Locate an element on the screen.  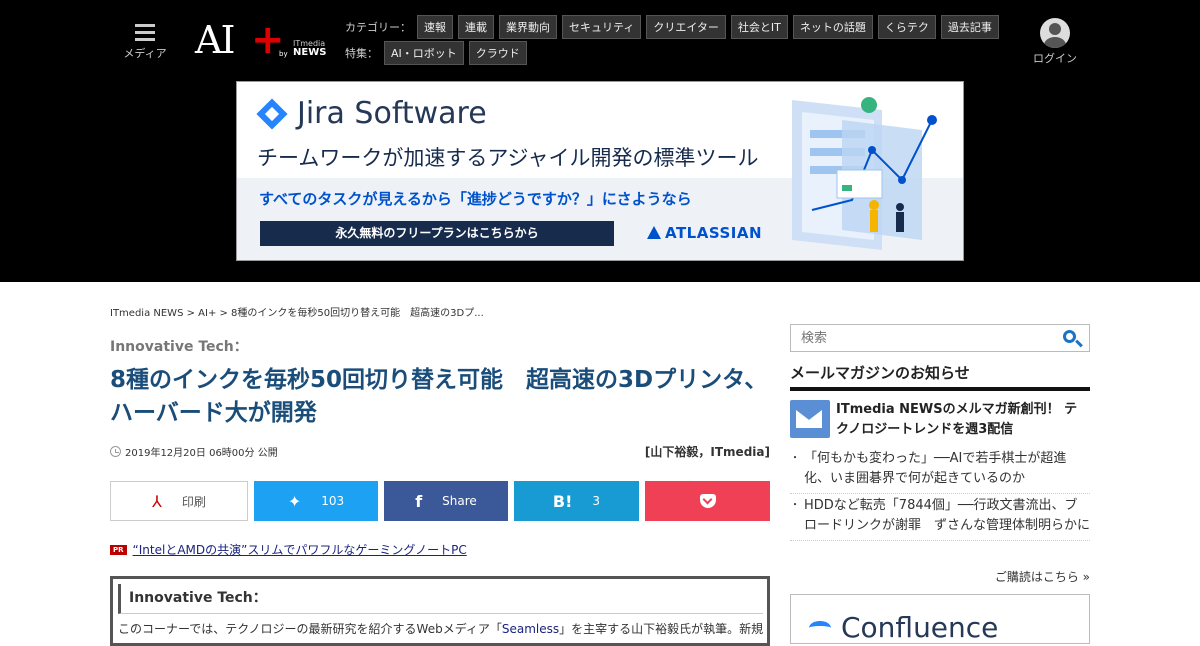
confluence-logo: Confluence is located at coordinates (904, 627).